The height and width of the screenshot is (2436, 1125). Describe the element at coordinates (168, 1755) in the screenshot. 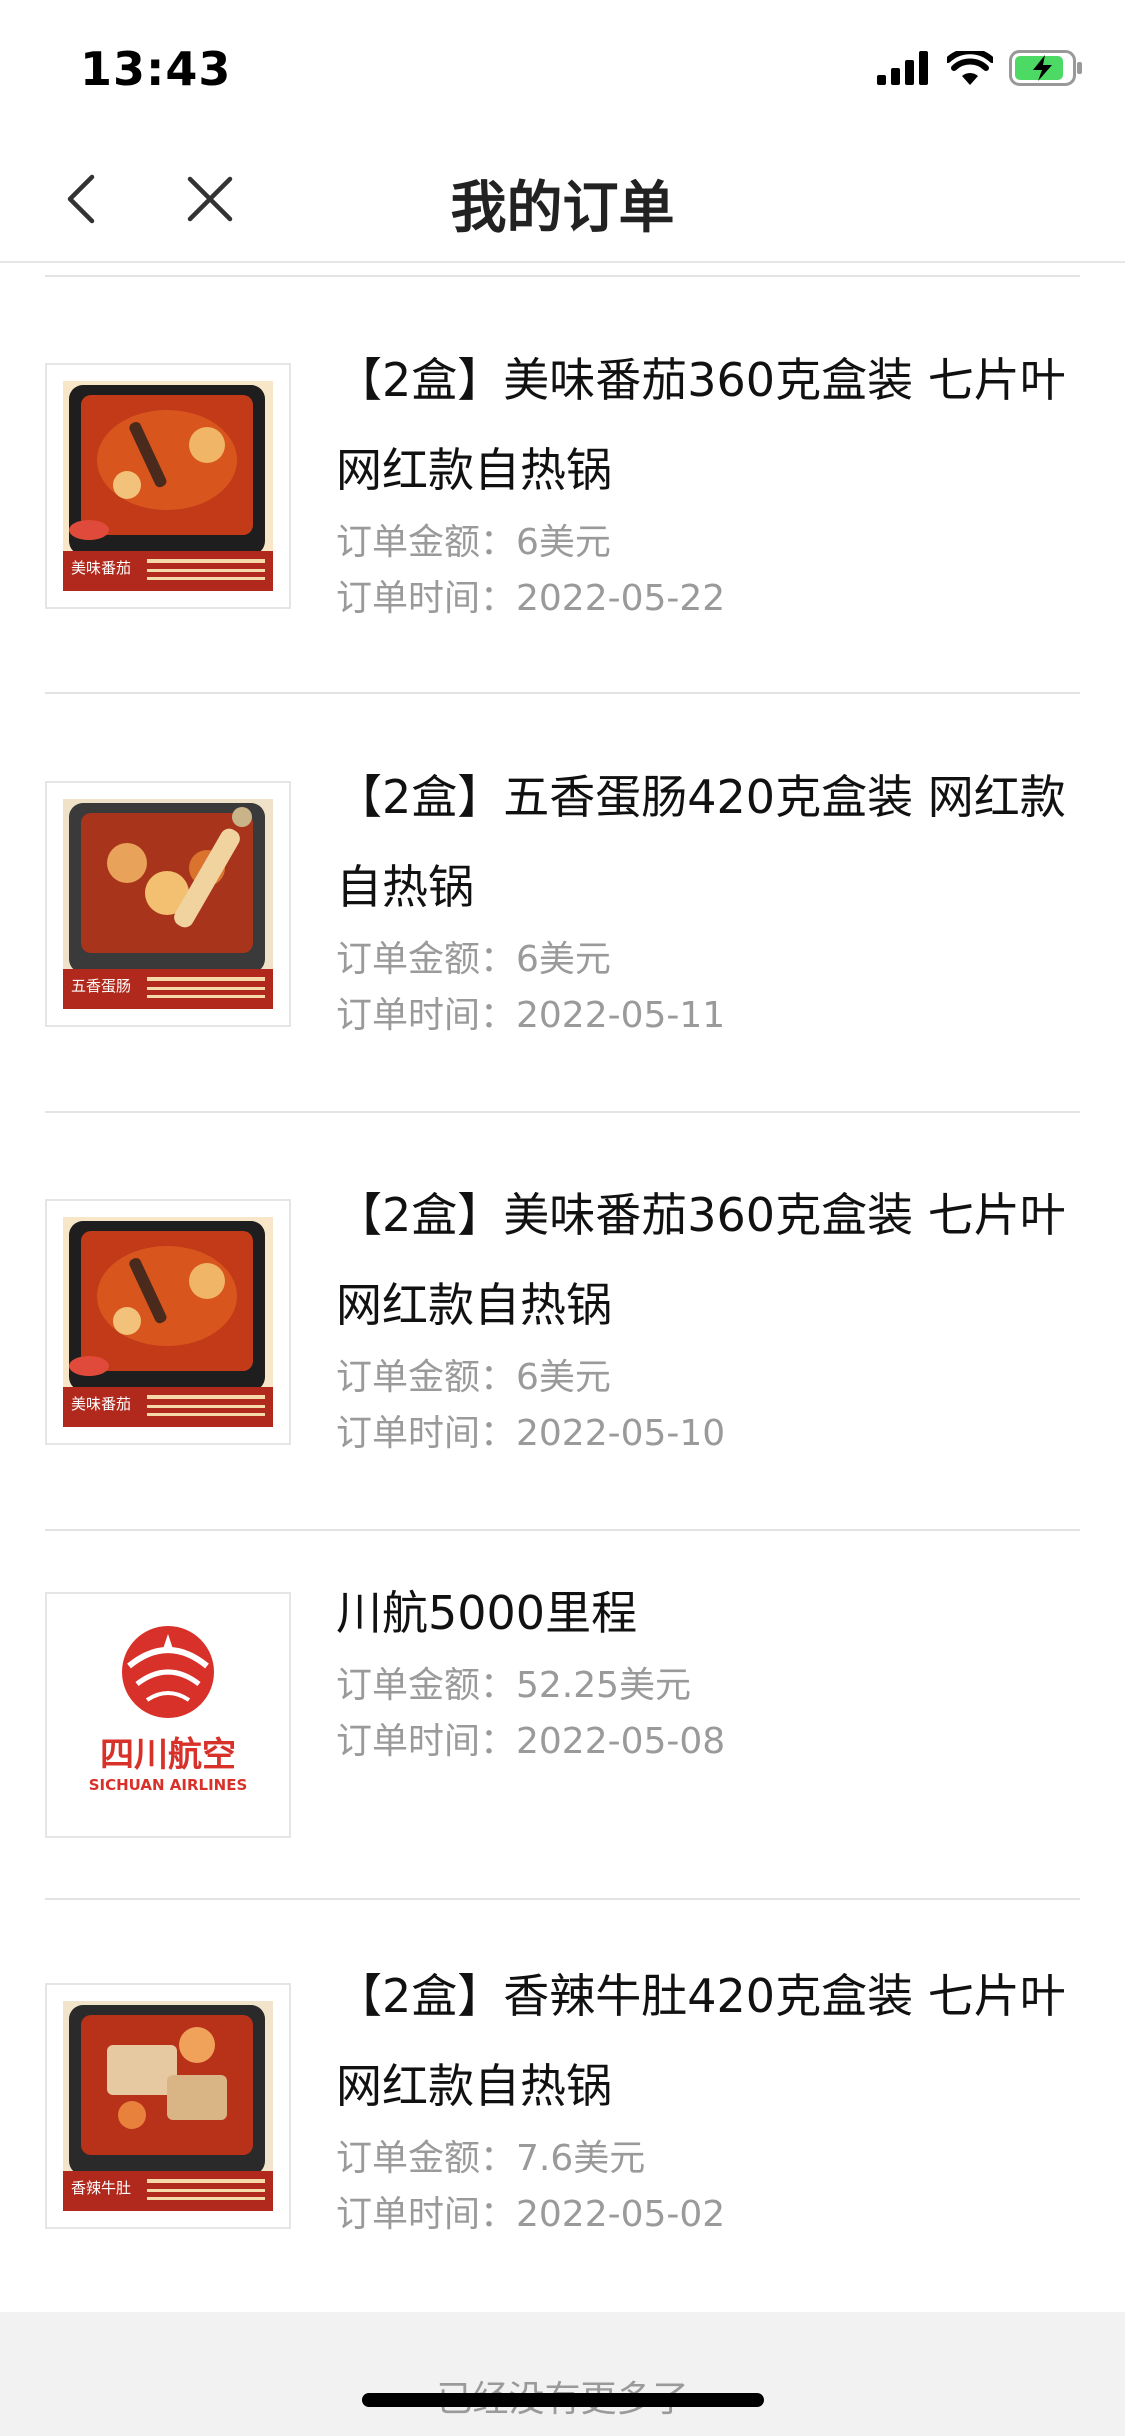

I see `airline-logo-cn: 四川航空` at that location.